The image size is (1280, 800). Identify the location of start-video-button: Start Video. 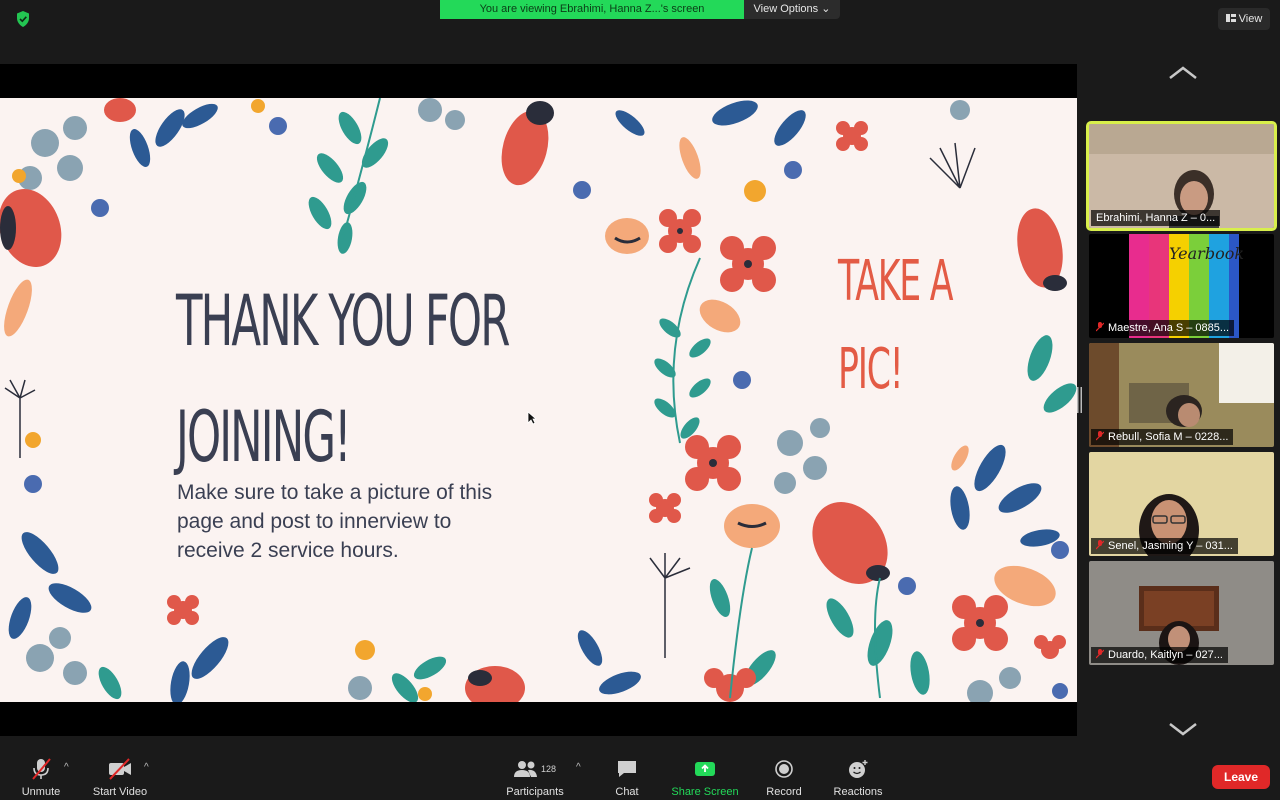
(120, 777).